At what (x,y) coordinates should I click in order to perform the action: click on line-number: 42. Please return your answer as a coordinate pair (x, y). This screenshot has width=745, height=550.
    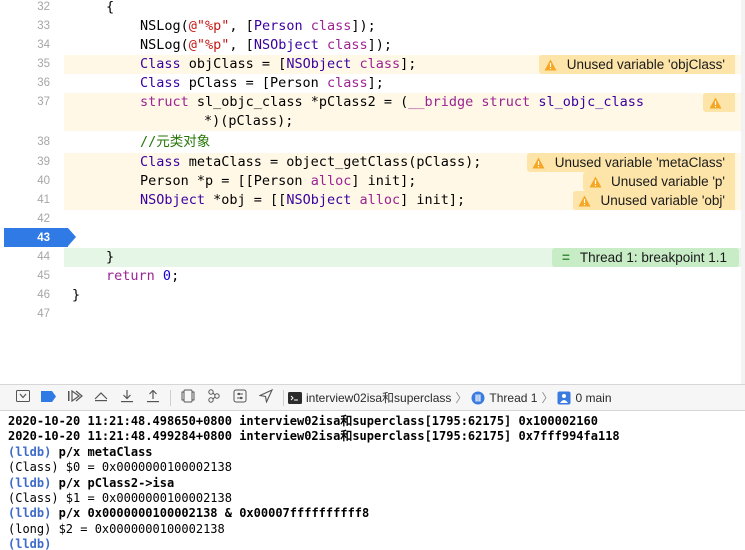
    Looking at the image, I should click on (43, 219).